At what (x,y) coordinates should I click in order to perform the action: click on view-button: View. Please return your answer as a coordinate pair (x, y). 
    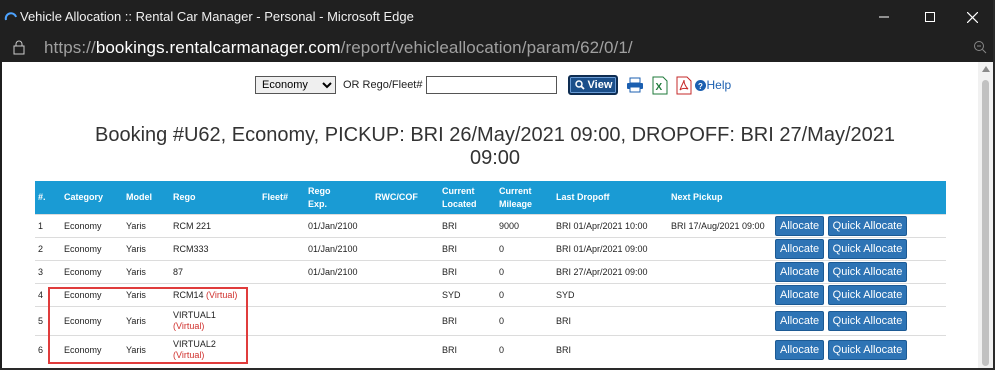
    Looking at the image, I should click on (593, 85).